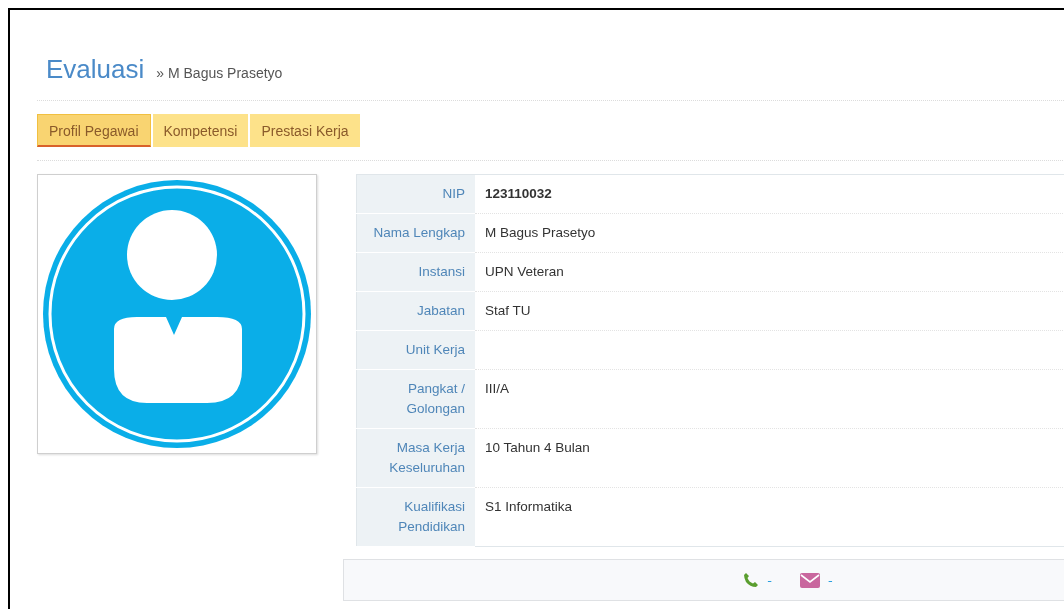 This screenshot has height=609, width=1064. Describe the element at coordinates (497, 388) in the screenshot. I see `field-value: III/A` at that location.